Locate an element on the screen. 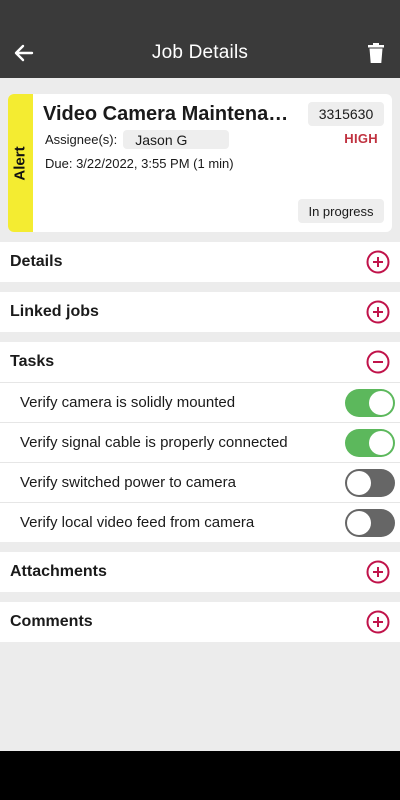 The image size is (400, 800). collapse-tasks-button is located at coordinates (378, 362).